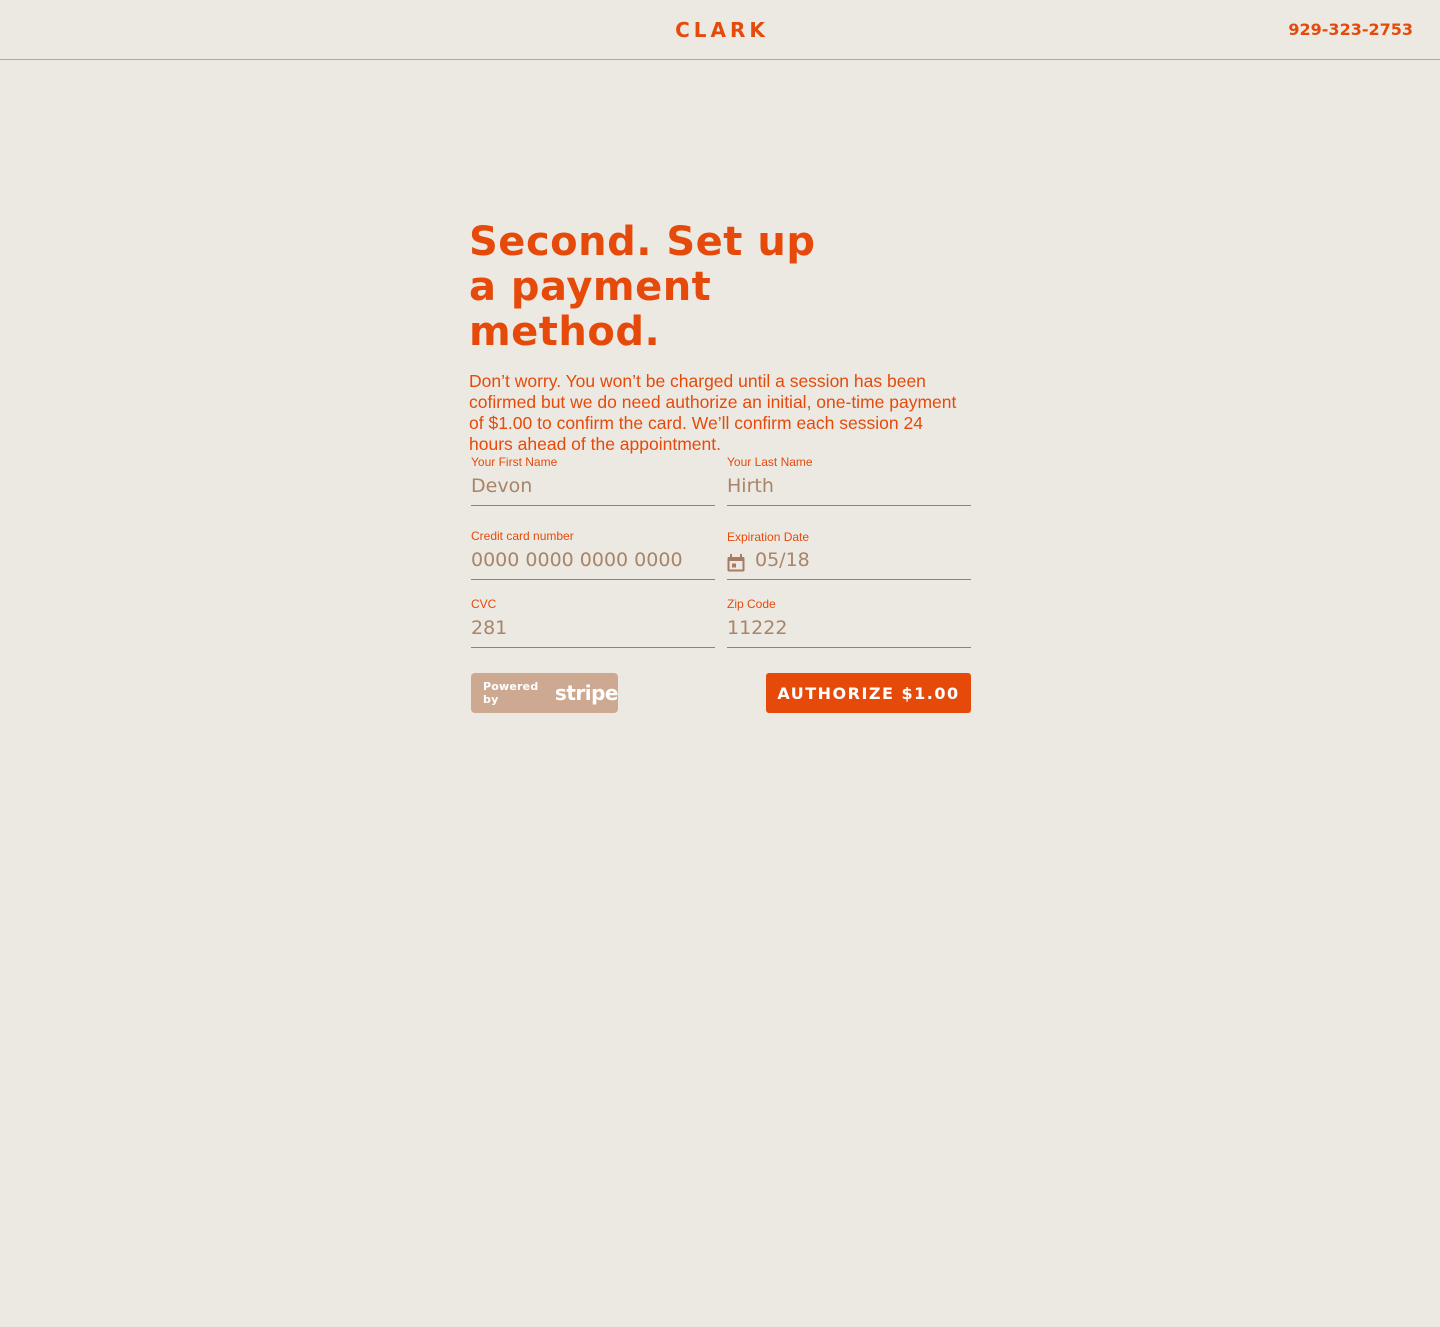  What do you see at coordinates (522, 536) in the screenshot?
I see `card-number-label: Credit card number` at bounding box center [522, 536].